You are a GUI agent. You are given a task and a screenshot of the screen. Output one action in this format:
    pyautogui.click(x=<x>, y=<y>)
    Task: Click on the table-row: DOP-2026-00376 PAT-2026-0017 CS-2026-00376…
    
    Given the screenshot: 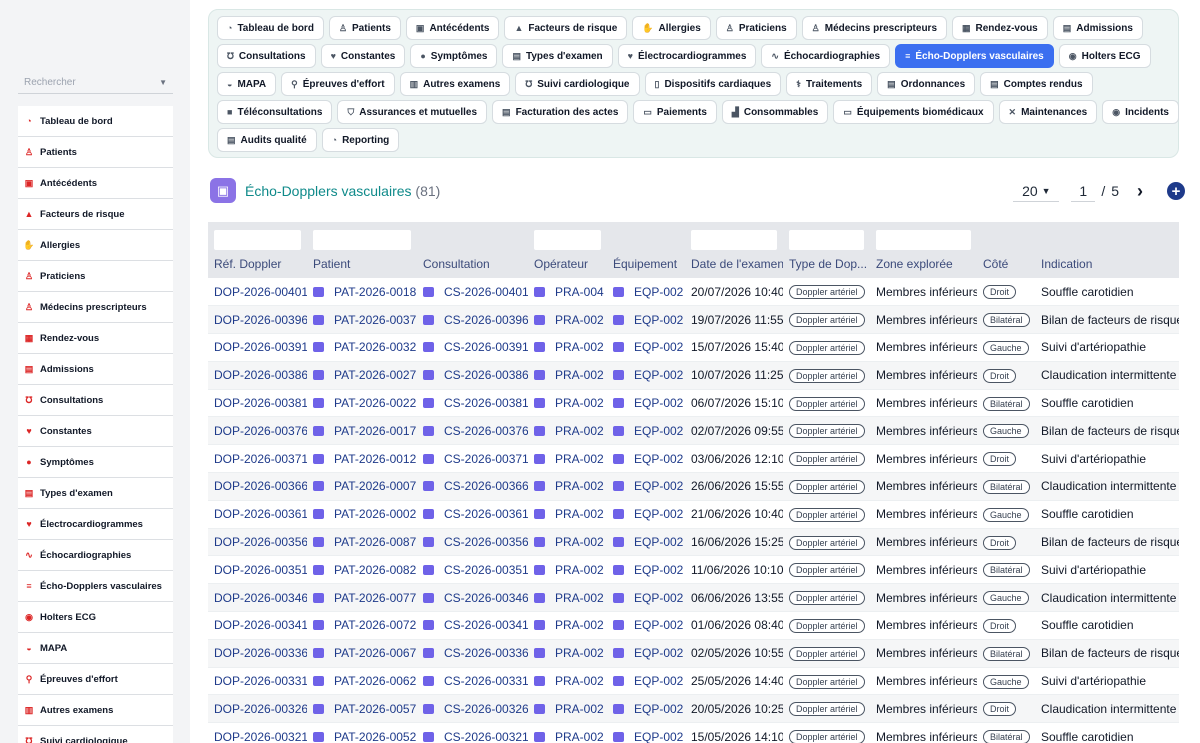 What is the action you would take?
    pyautogui.click(x=693, y=431)
    